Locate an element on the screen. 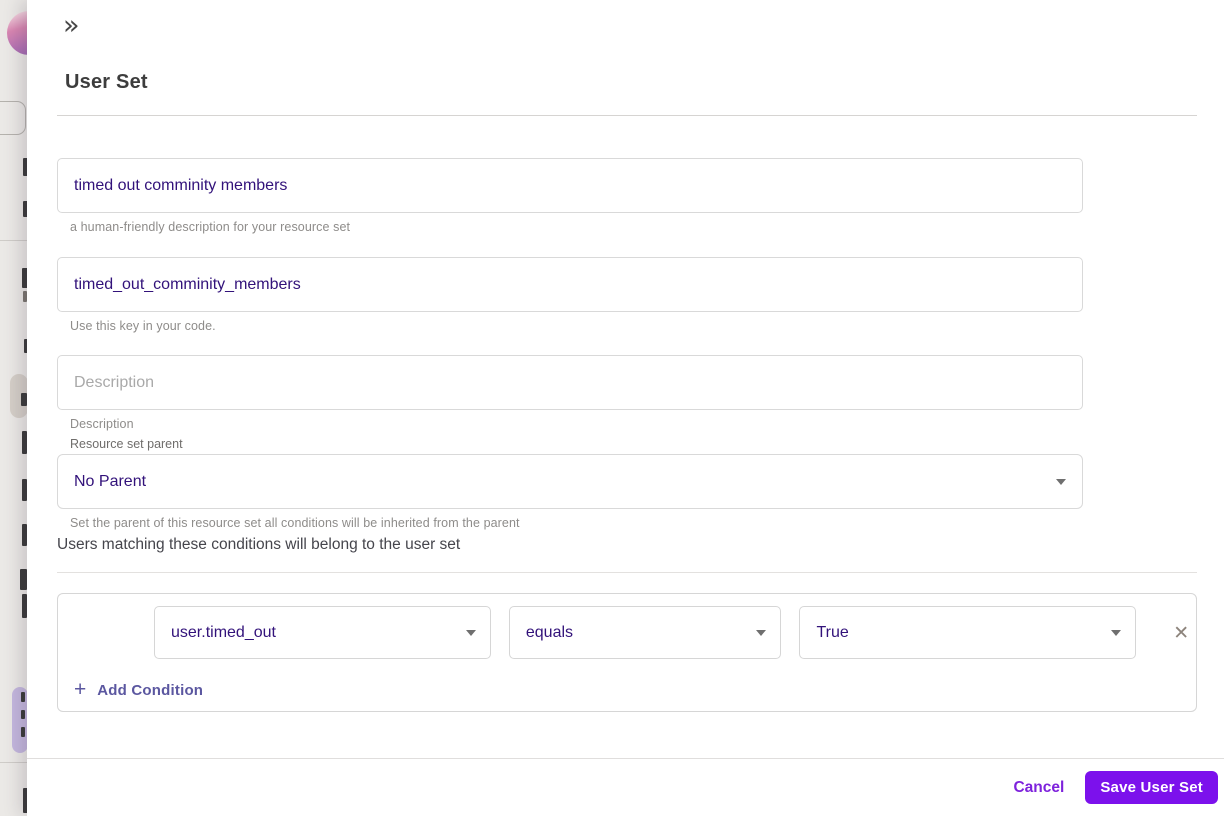 This screenshot has height=816, width=1224. description-helper-text: Description is located at coordinates (102, 424).